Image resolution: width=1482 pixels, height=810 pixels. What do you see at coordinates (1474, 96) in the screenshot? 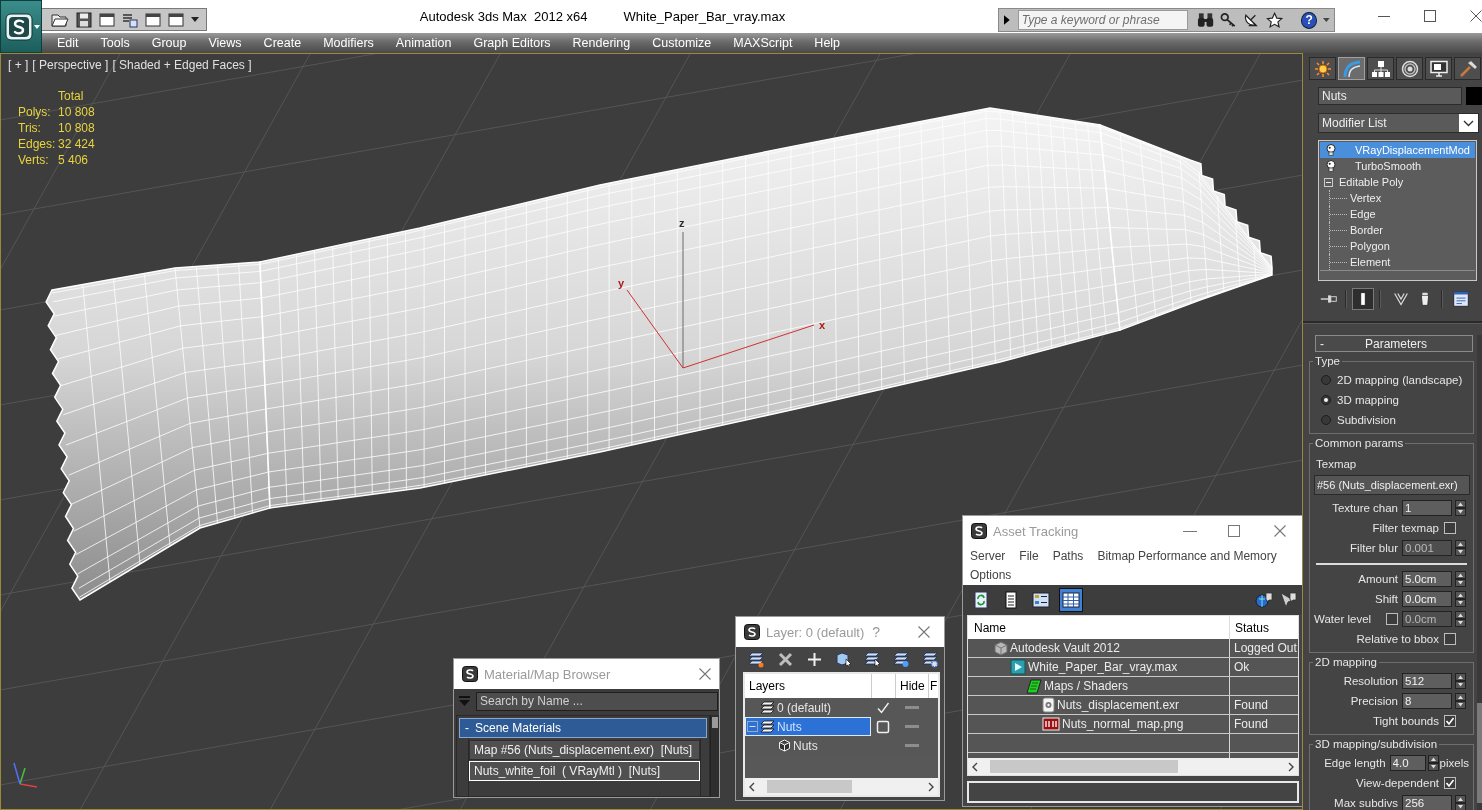
I see `color-swatch-icon` at bounding box center [1474, 96].